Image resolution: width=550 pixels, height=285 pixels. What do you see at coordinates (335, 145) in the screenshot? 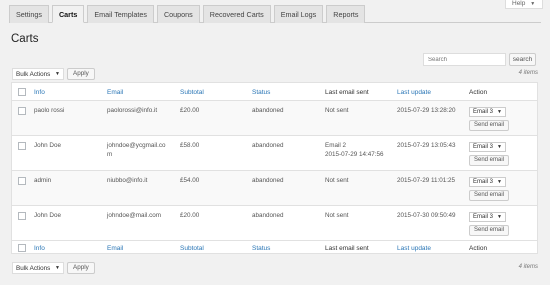
I see `row-last-email-sent: Email 2` at bounding box center [335, 145].